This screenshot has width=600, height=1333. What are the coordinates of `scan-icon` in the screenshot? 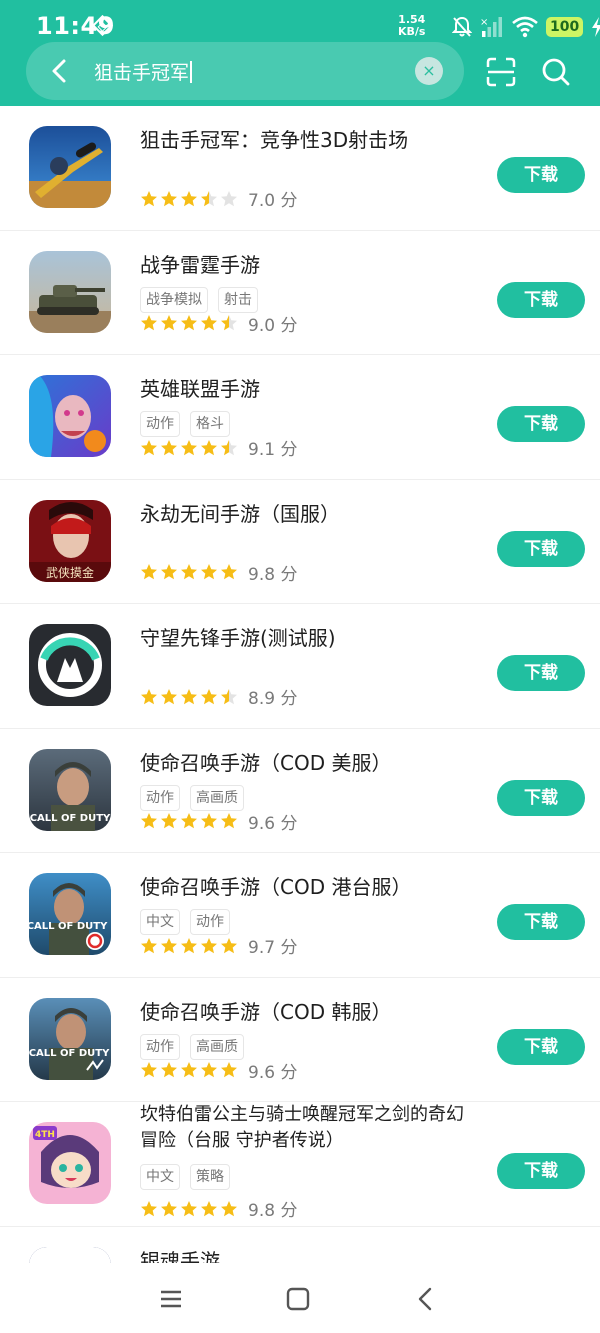 It's located at (501, 72).